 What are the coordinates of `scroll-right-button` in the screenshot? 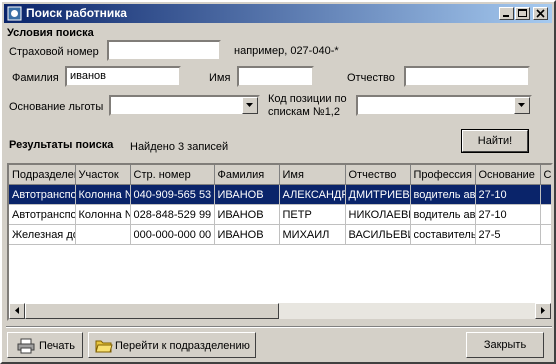 It's located at (543, 311).